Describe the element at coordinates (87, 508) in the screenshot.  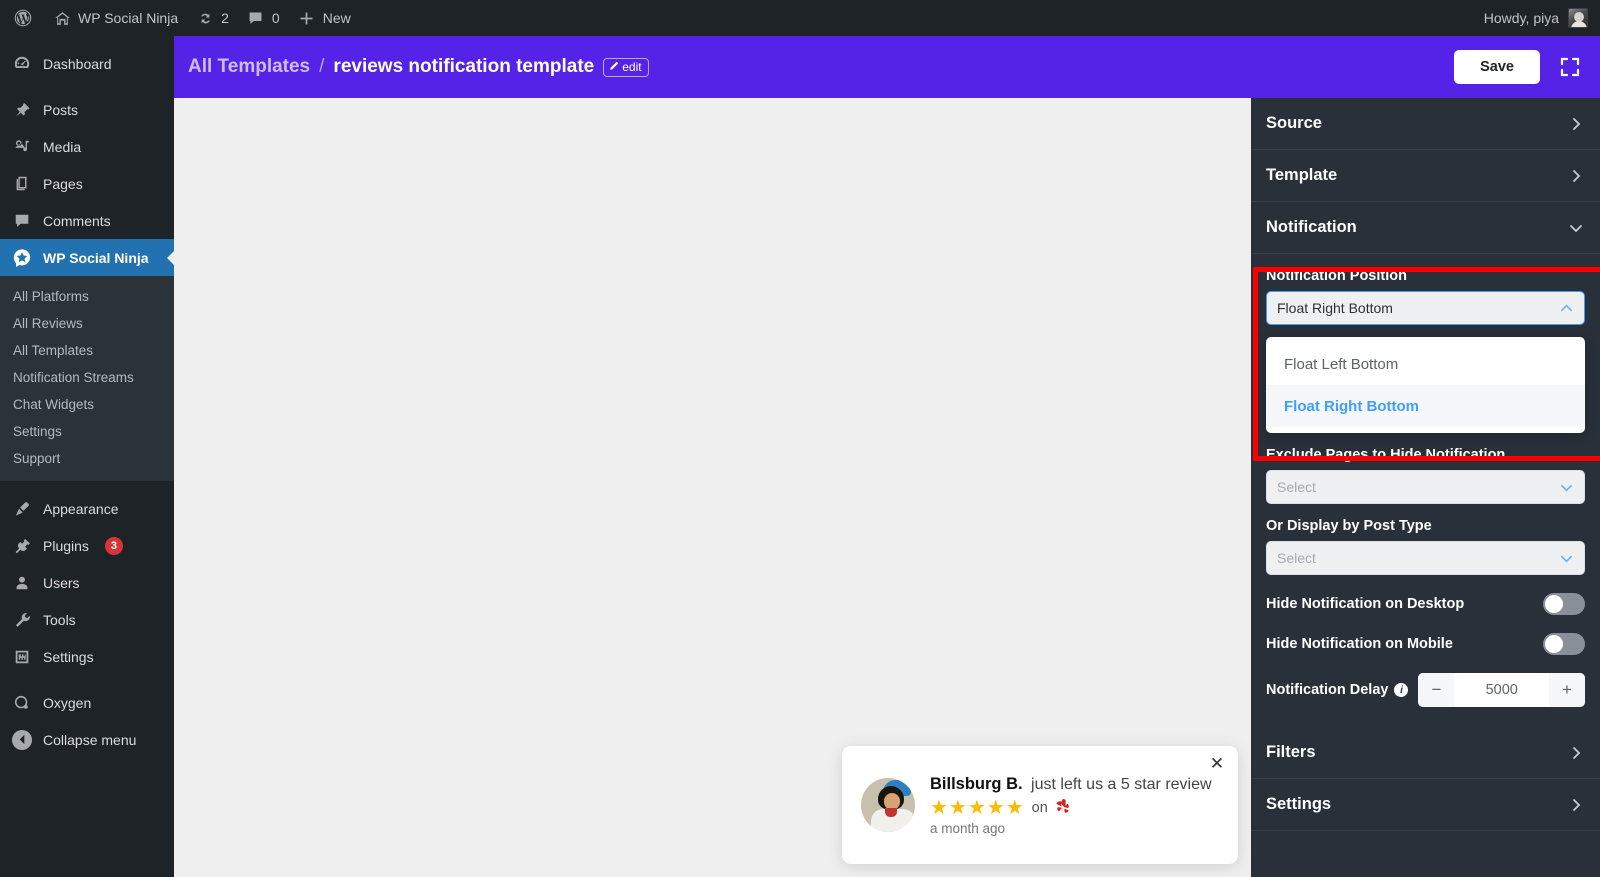
I see `sidebar-item-appearance: Appearance` at that location.